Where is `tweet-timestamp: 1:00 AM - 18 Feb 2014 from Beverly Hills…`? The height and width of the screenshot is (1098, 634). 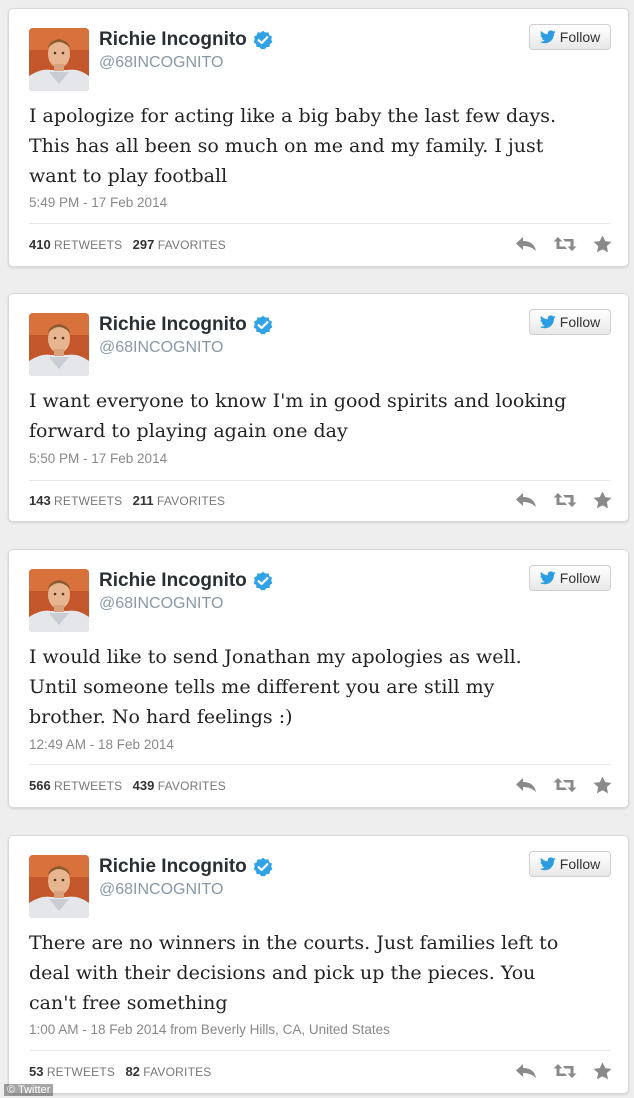 tweet-timestamp: 1:00 AM - 18 Feb 2014 from Beverly Hills… is located at coordinates (209, 1029).